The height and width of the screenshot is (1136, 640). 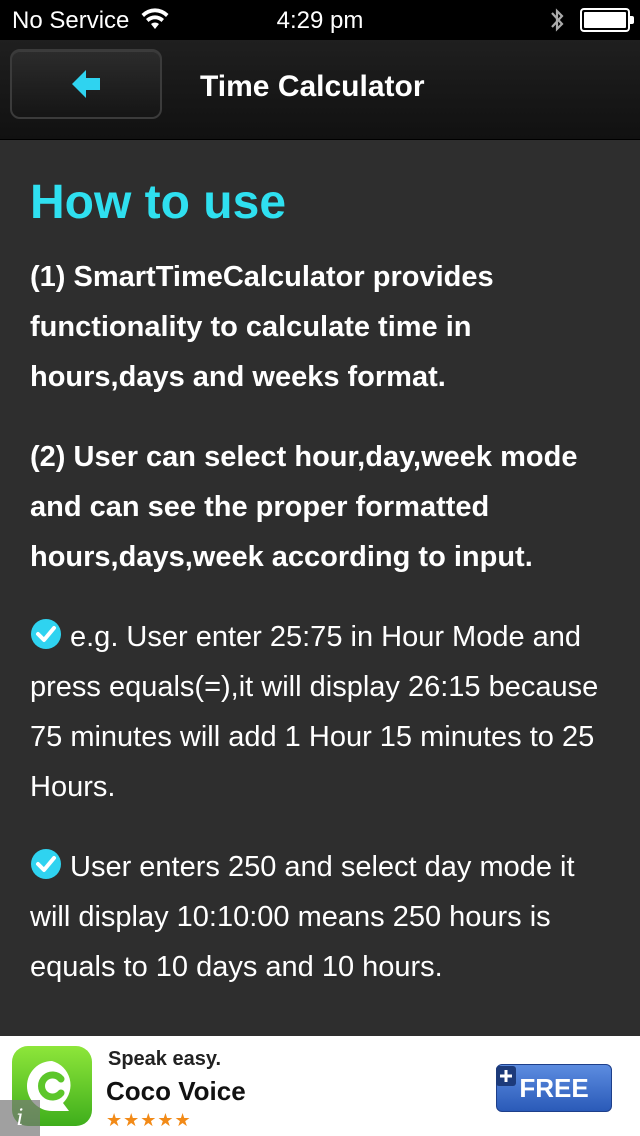 I want to click on ad-banner: Speak easy. Coco Voice ★★★★★ FREE, so click(x=320, y=1086).